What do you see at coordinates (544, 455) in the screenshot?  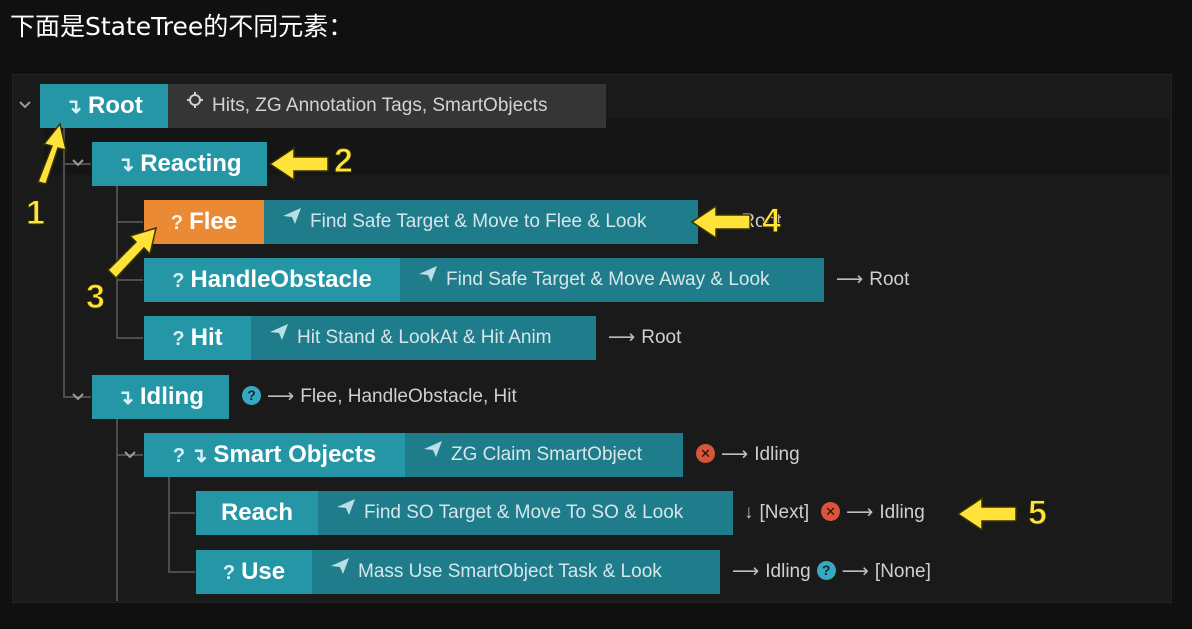 I see `task-smart-objects: ZG Claim SmartObject` at bounding box center [544, 455].